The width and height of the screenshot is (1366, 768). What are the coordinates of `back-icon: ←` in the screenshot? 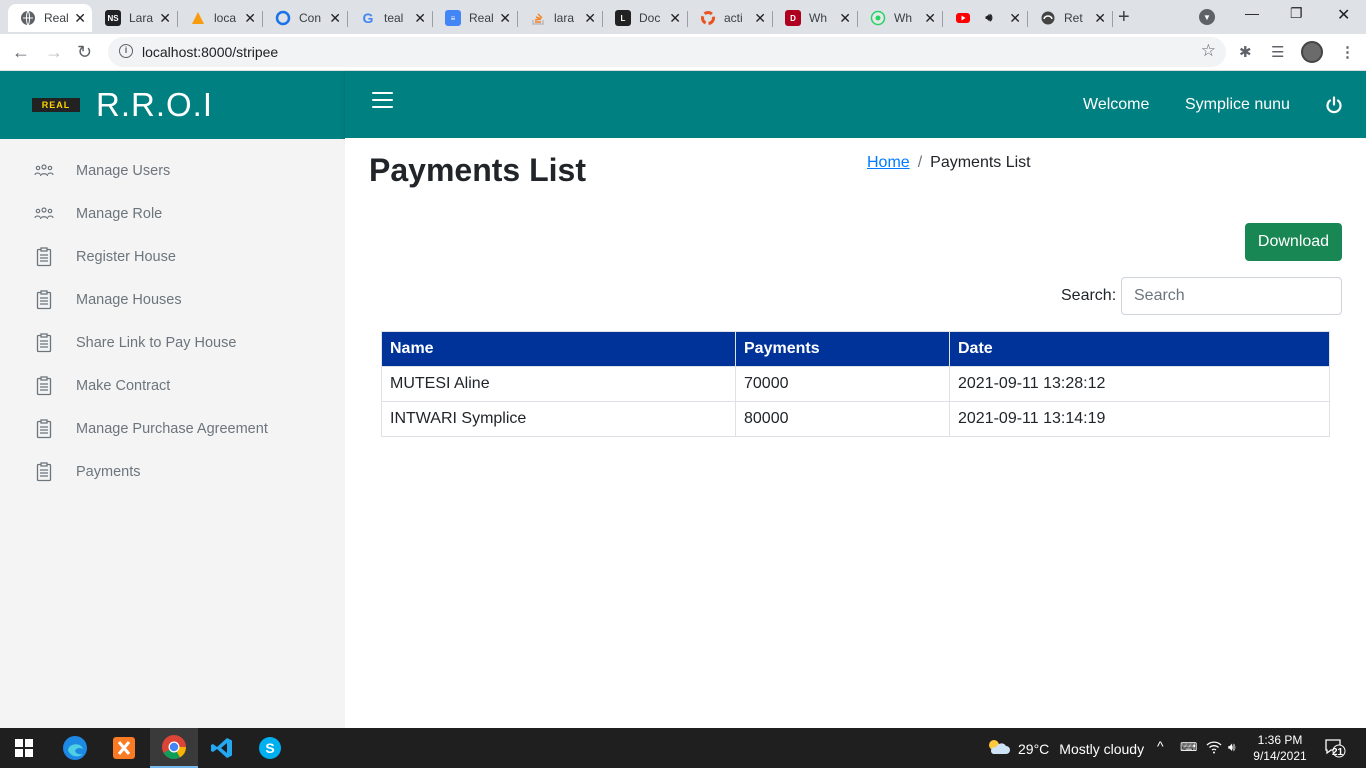 It's located at (21, 52).